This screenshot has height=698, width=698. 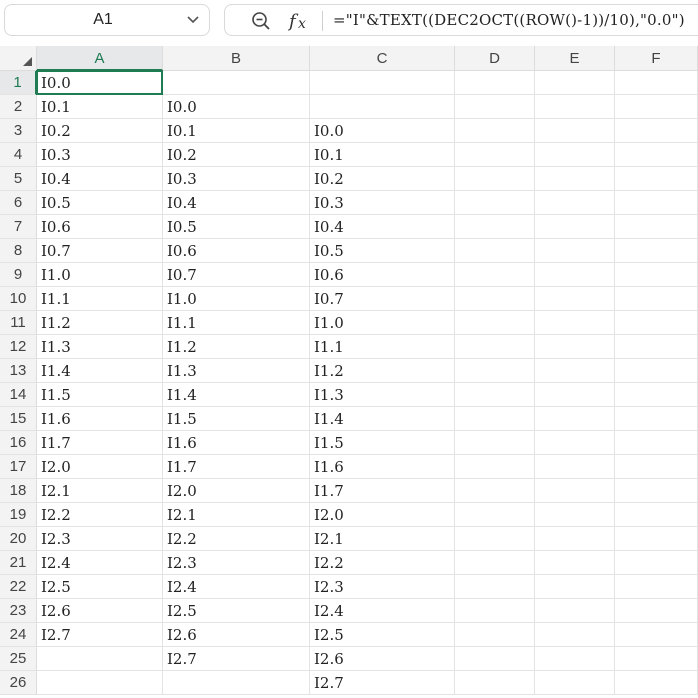 What do you see at coordinates (18, 347) in the screenshot?
I see `row-header-12: 12` at bounding box center [18, 347].